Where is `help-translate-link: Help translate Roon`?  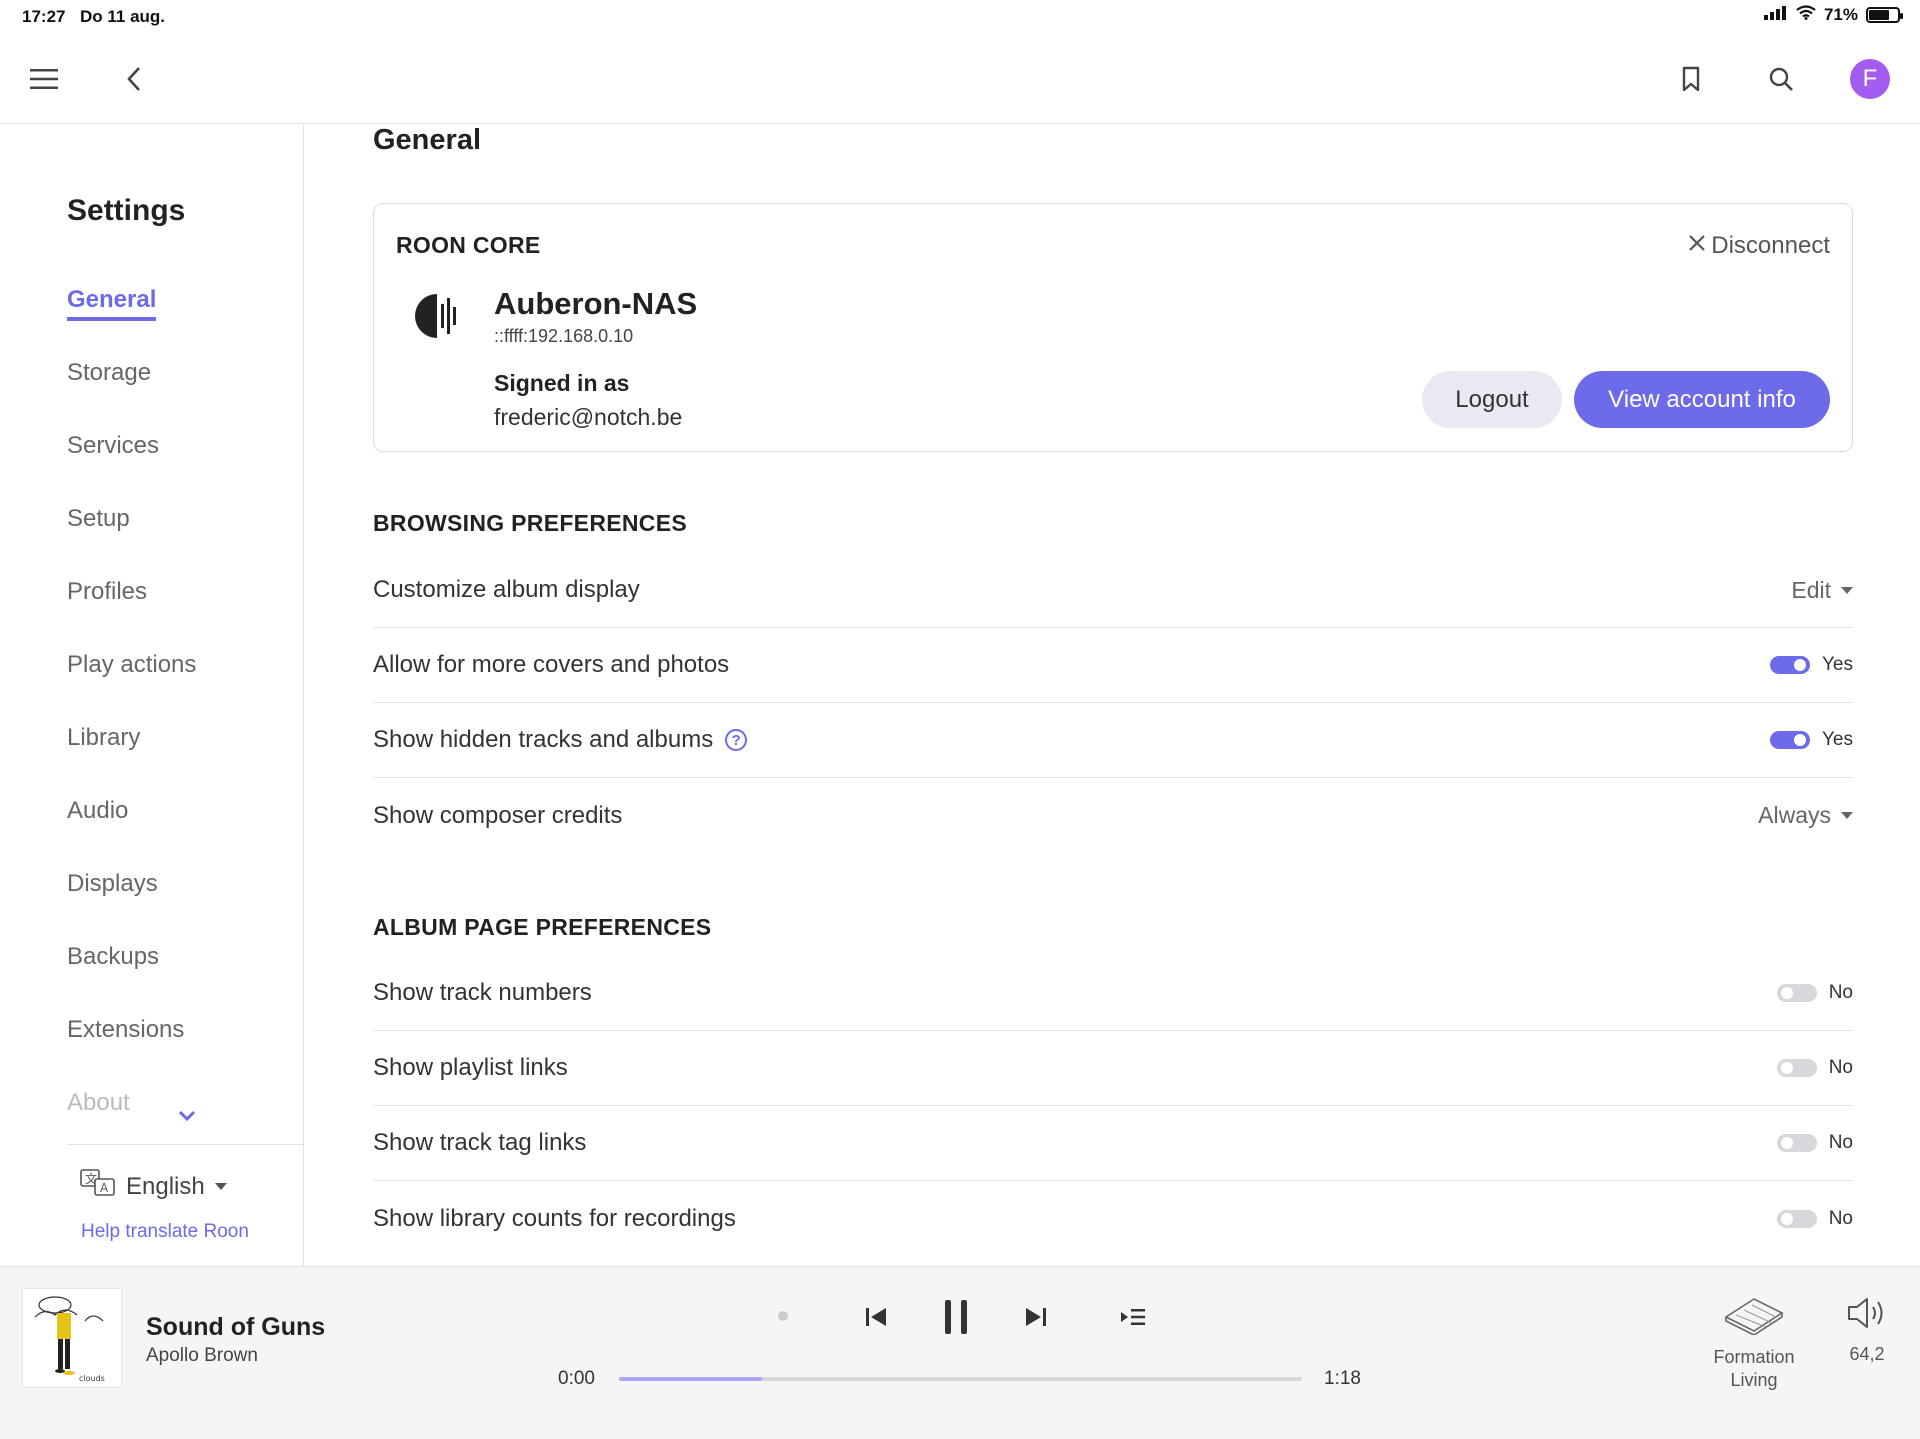 help-translate-link: Help translate Roon is located at coordinates (165, 1232).